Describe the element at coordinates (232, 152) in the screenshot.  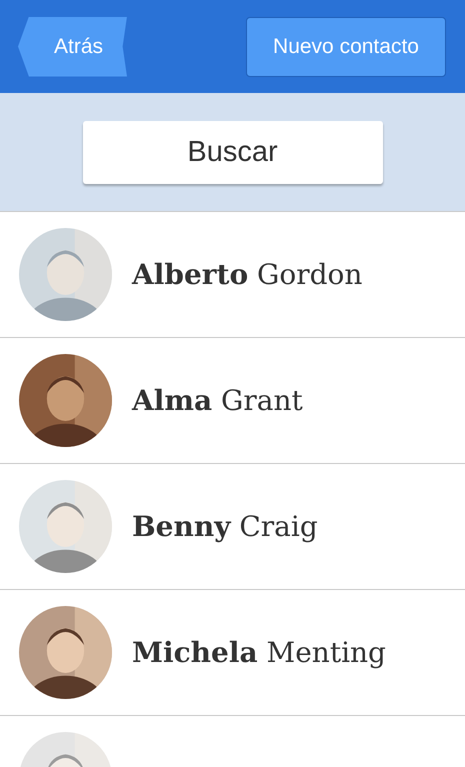
I see `search-button: Buscar` at that location.